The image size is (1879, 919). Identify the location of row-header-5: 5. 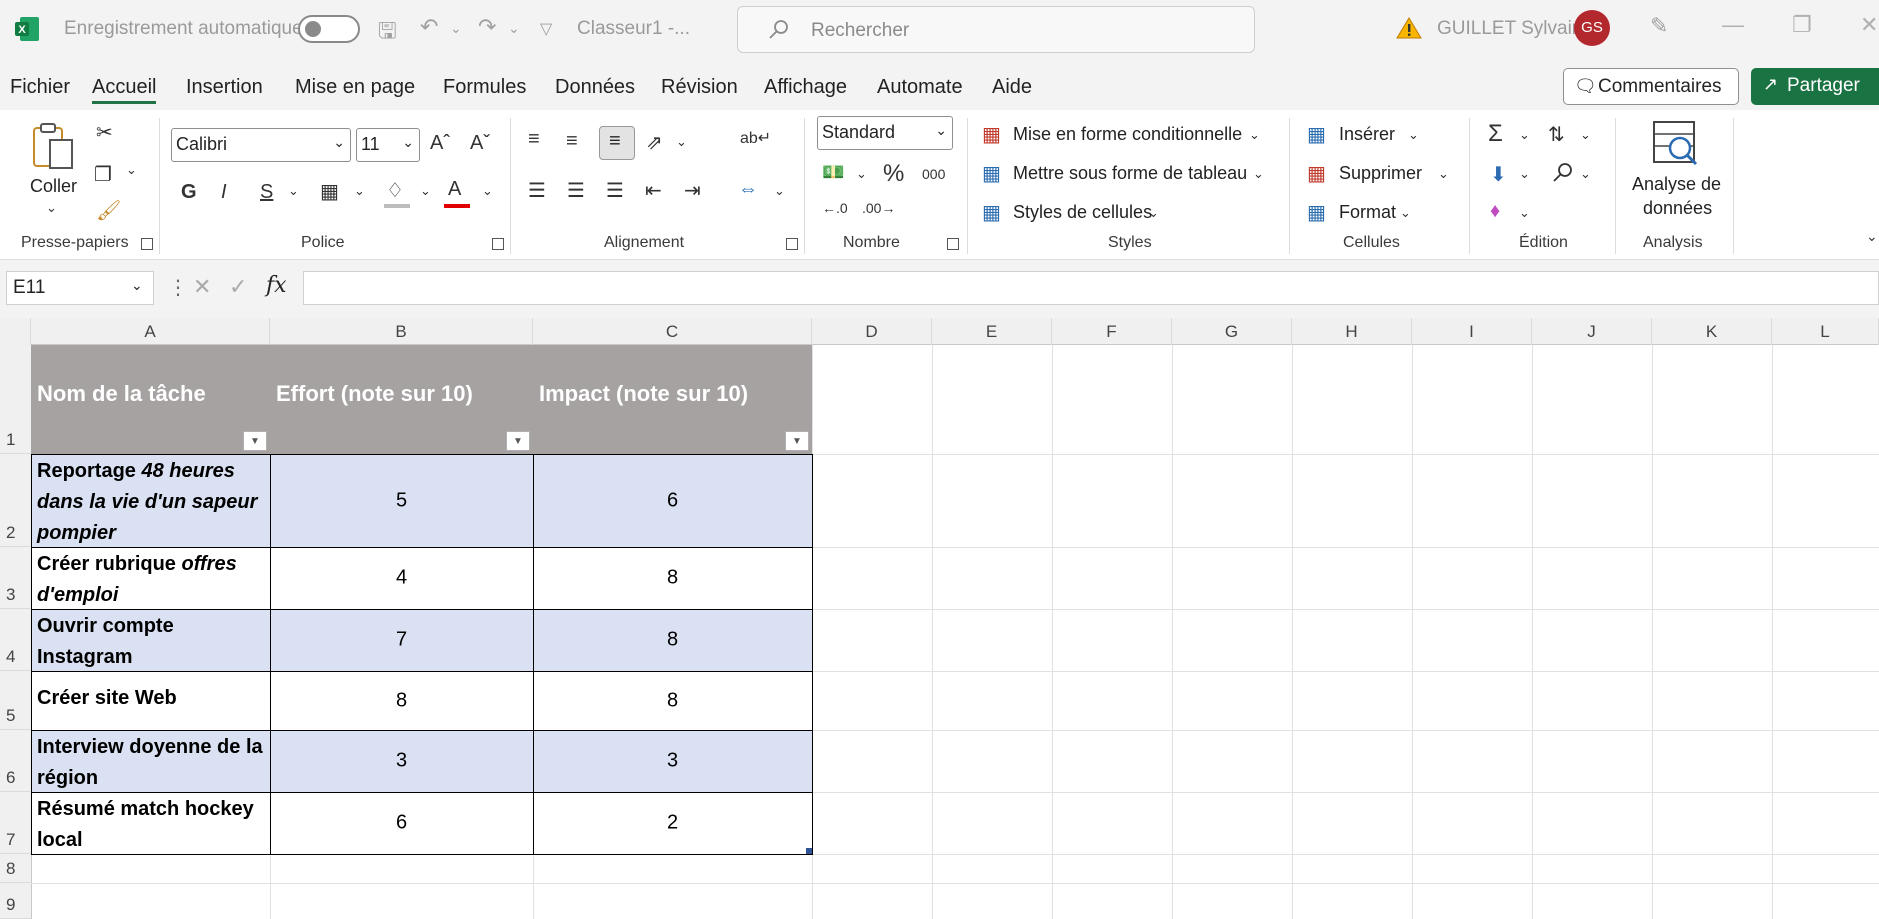
(15, 700).